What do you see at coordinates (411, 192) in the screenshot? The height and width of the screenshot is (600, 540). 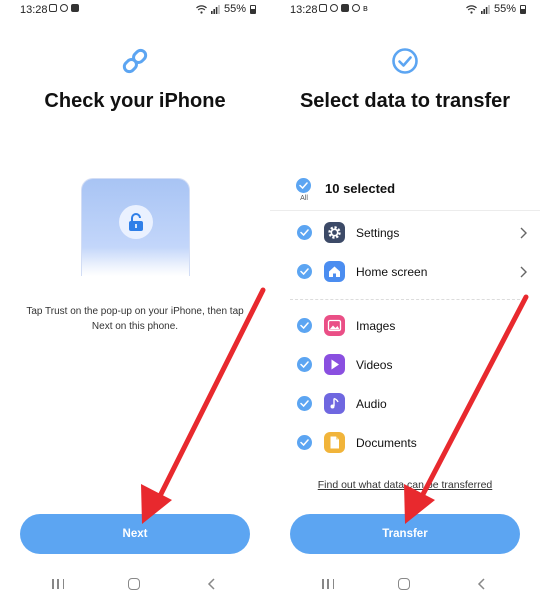 I see `select-all-row: All 10 selected` at bounding box center [411, 192].